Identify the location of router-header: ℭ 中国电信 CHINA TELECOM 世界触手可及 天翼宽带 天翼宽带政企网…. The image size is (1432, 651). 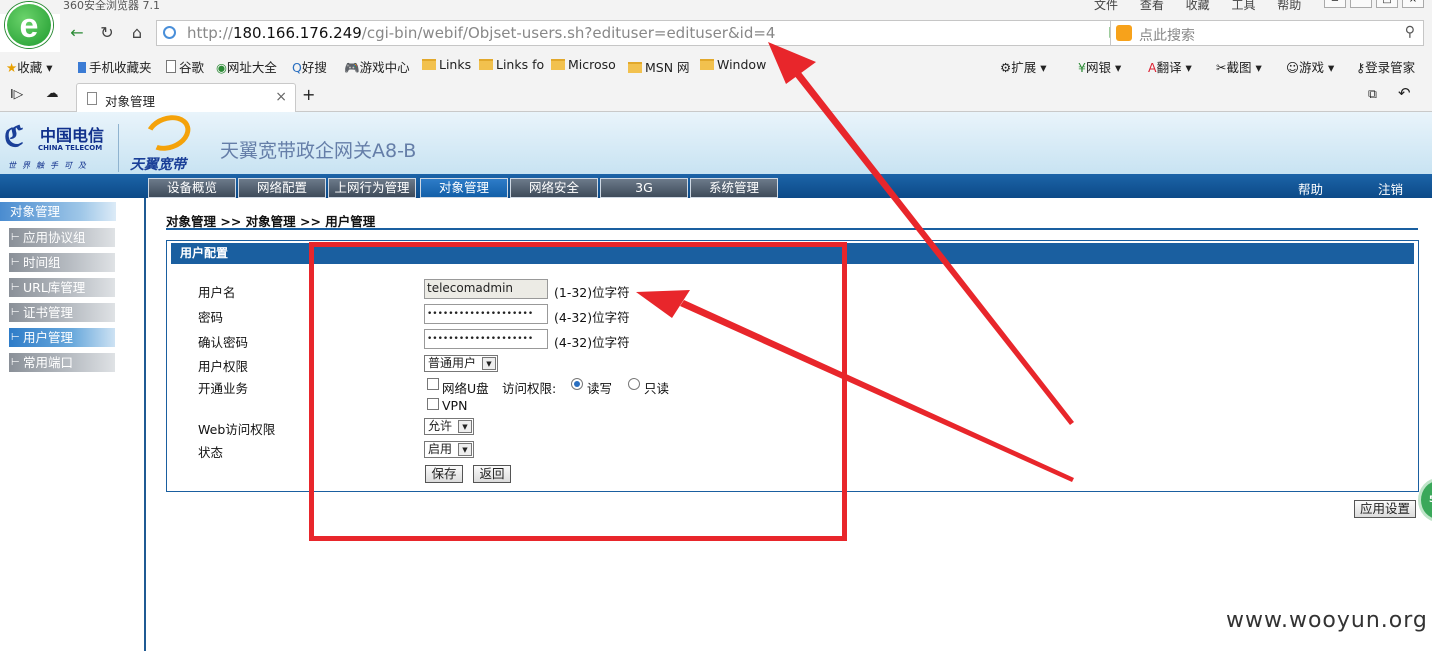
(716, 141).